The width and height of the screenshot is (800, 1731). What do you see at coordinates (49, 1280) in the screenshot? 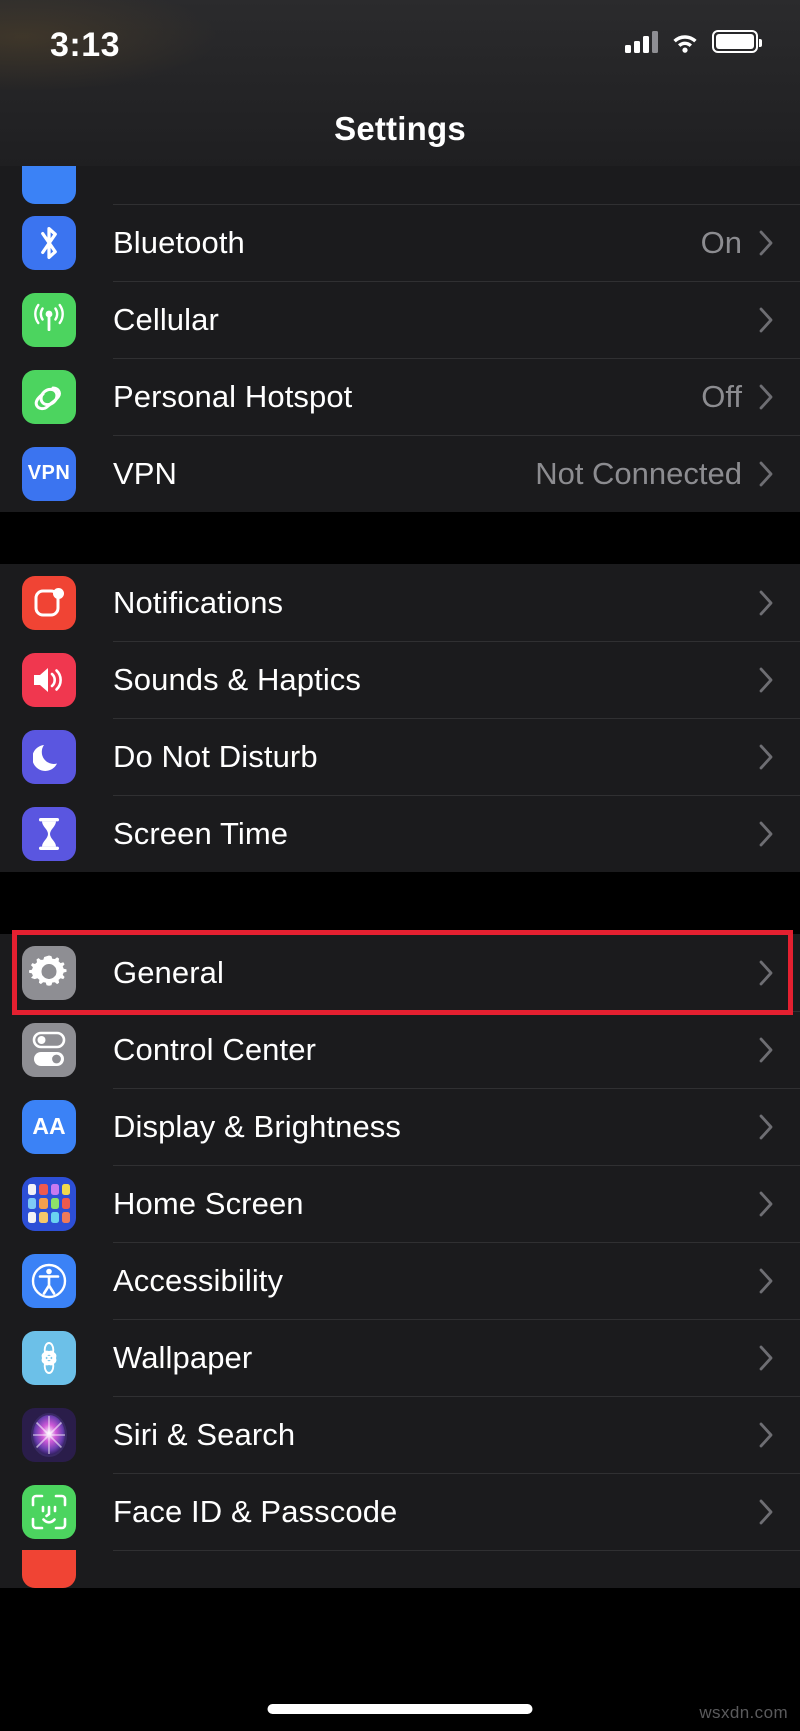
I see `accessibility-icon` at bounding box center [49, 1280].